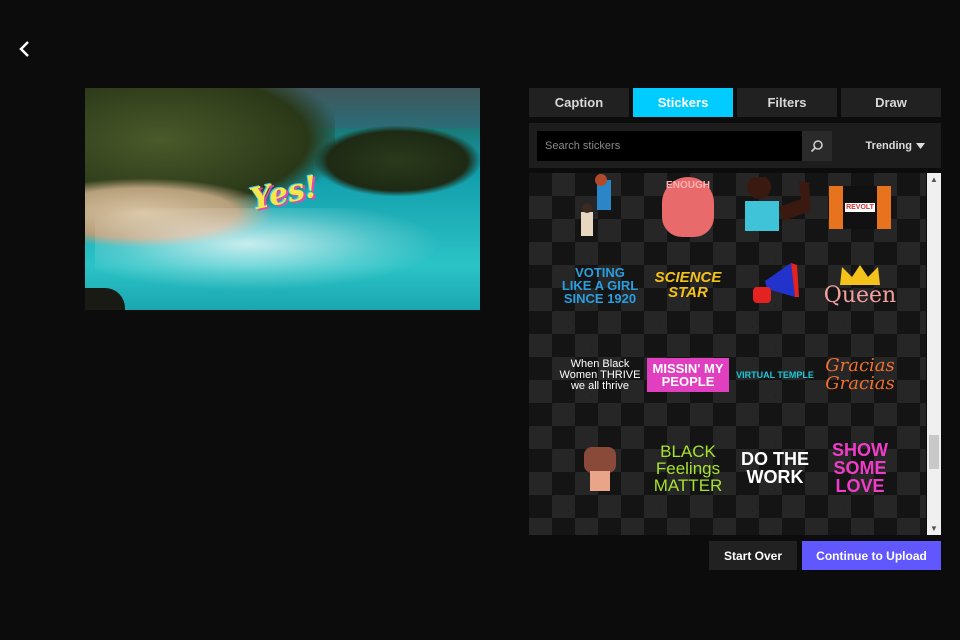  Describe the element at coordinates (579, 102) in the screenshot. I see `tab-caption: Caption` at that location.